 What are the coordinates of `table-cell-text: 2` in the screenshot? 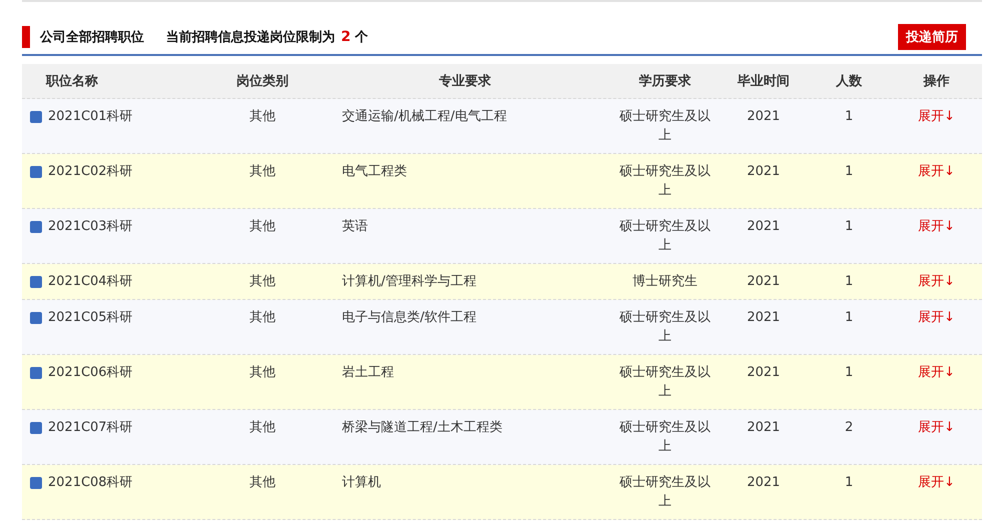 It's located at (849, 428).